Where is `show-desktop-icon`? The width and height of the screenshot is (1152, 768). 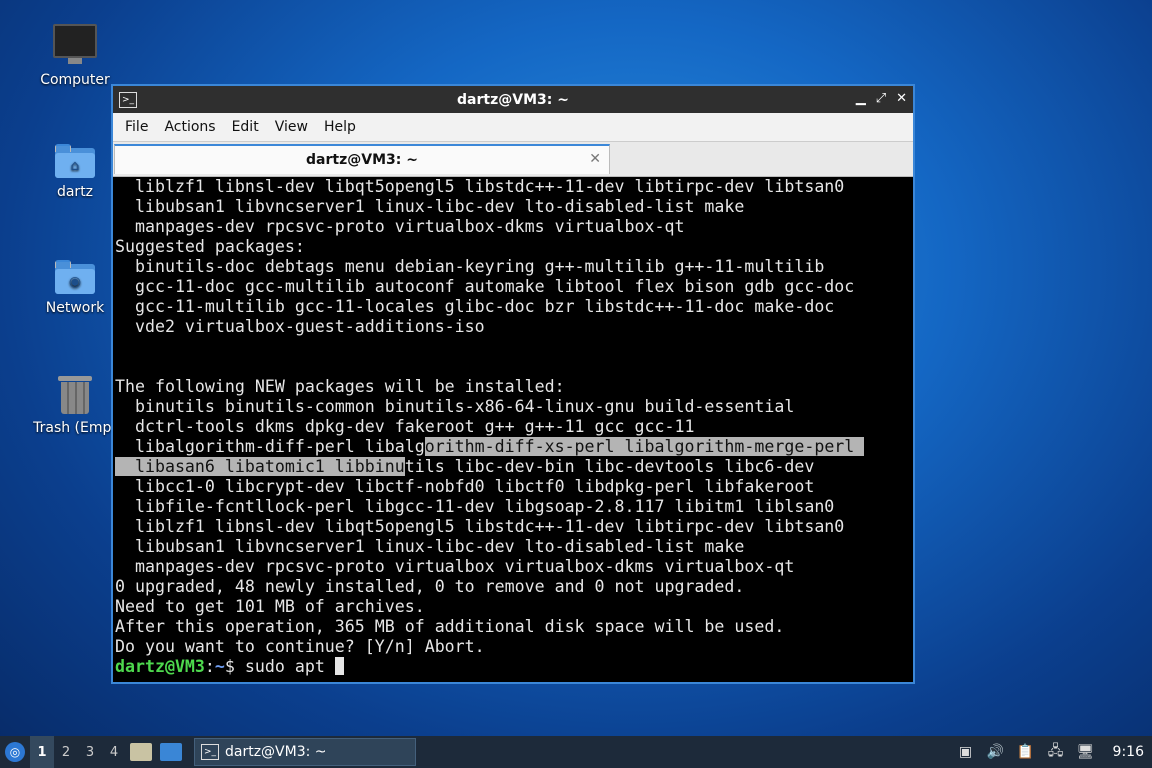
show-desktop-icon is located at coordinates (171, 752).